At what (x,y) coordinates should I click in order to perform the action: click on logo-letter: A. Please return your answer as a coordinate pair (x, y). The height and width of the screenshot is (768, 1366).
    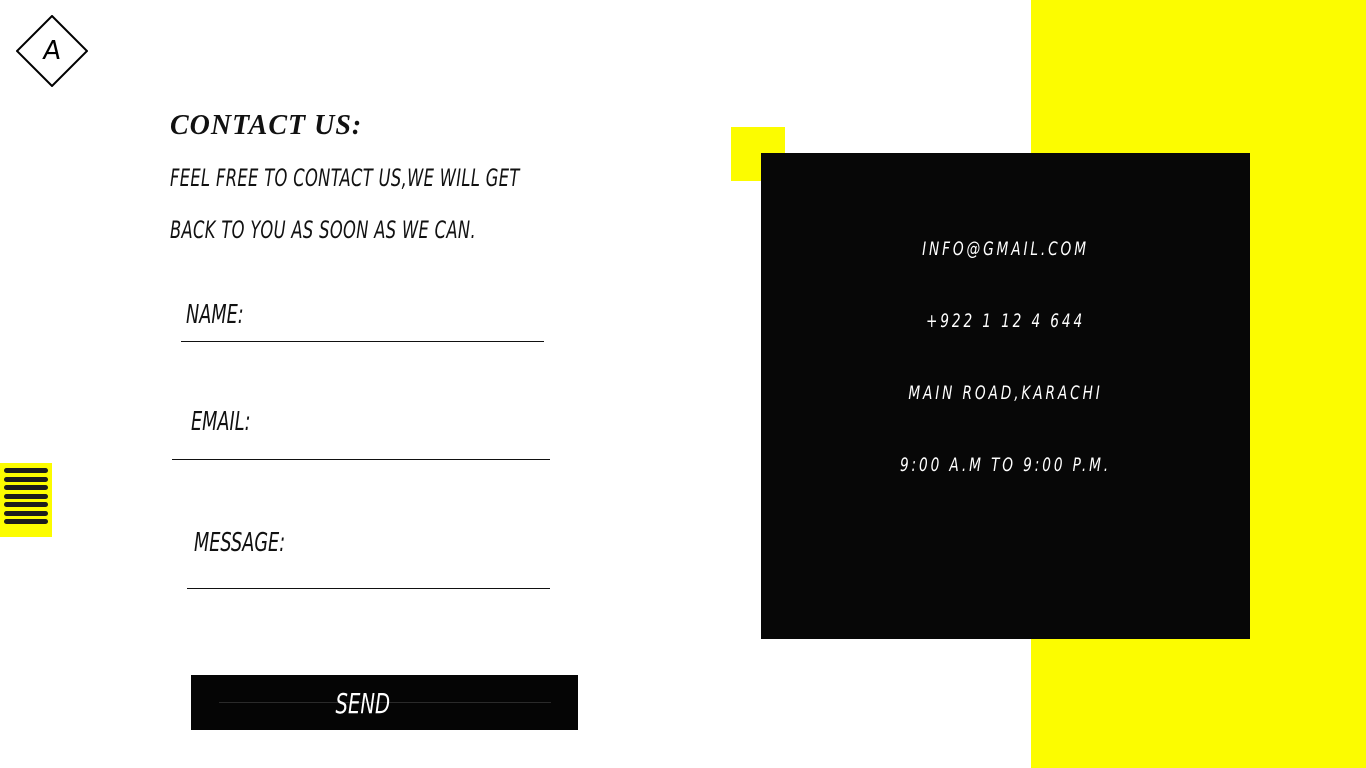
    Looking at the image, I should click on (51, 51).